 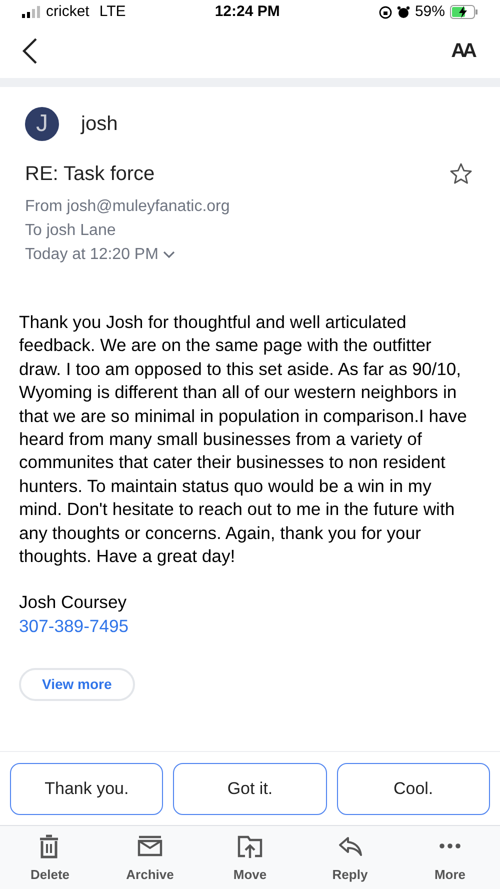 I want to click on quick-reply-button: Cool., so click(x=413, y=789).